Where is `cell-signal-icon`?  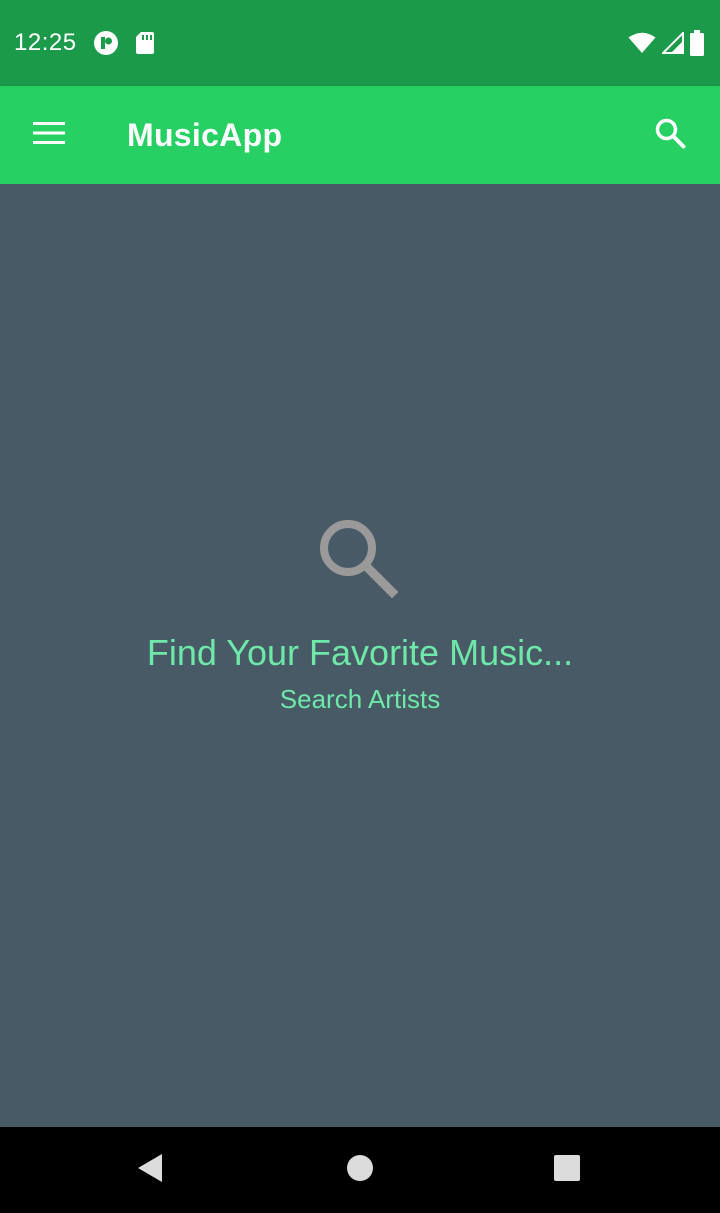
cell-signal-icon is located at coordinates (673, 43).